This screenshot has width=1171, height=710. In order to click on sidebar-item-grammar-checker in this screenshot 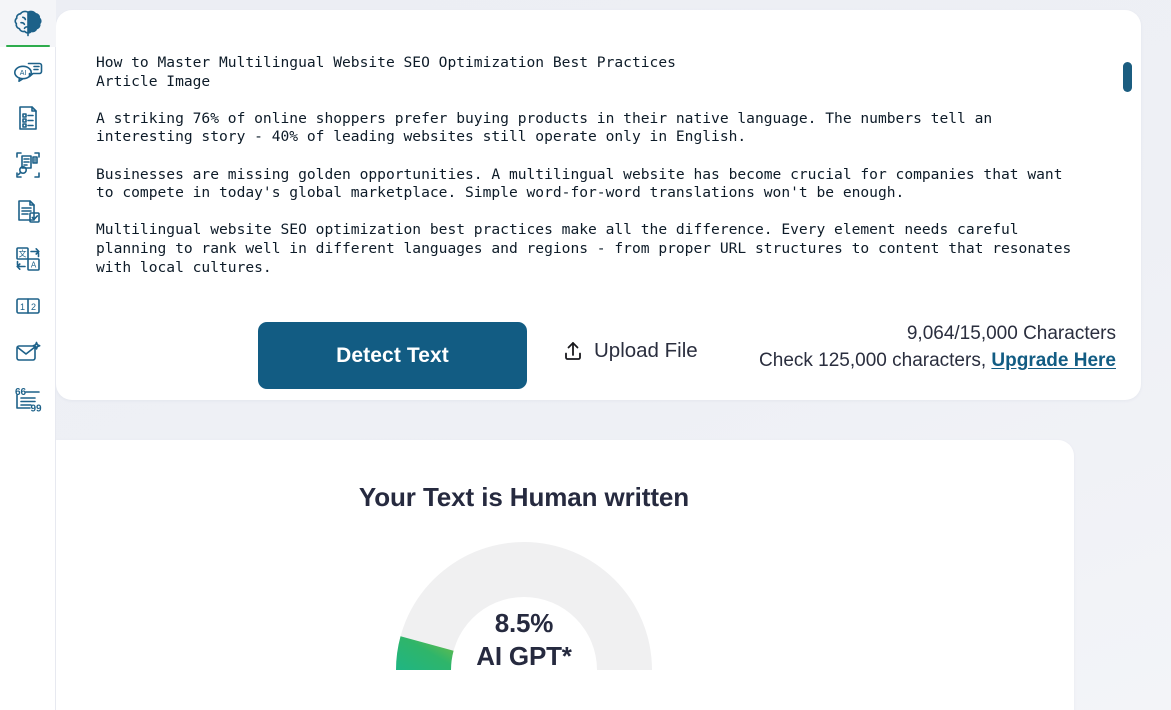, I will do `click(28, 211)`.